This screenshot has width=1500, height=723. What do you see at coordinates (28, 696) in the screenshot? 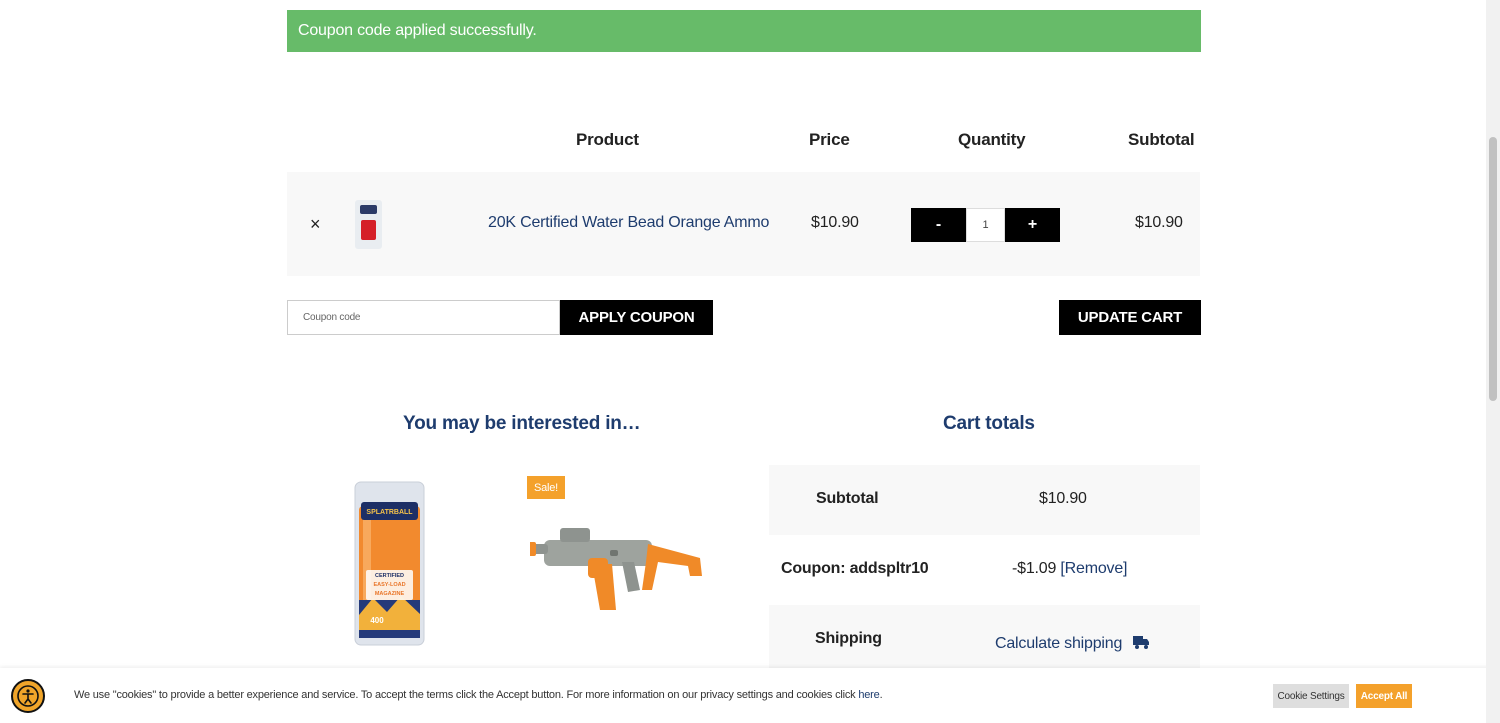
I see `accessibility-icon` at bounding box center [28, 696].